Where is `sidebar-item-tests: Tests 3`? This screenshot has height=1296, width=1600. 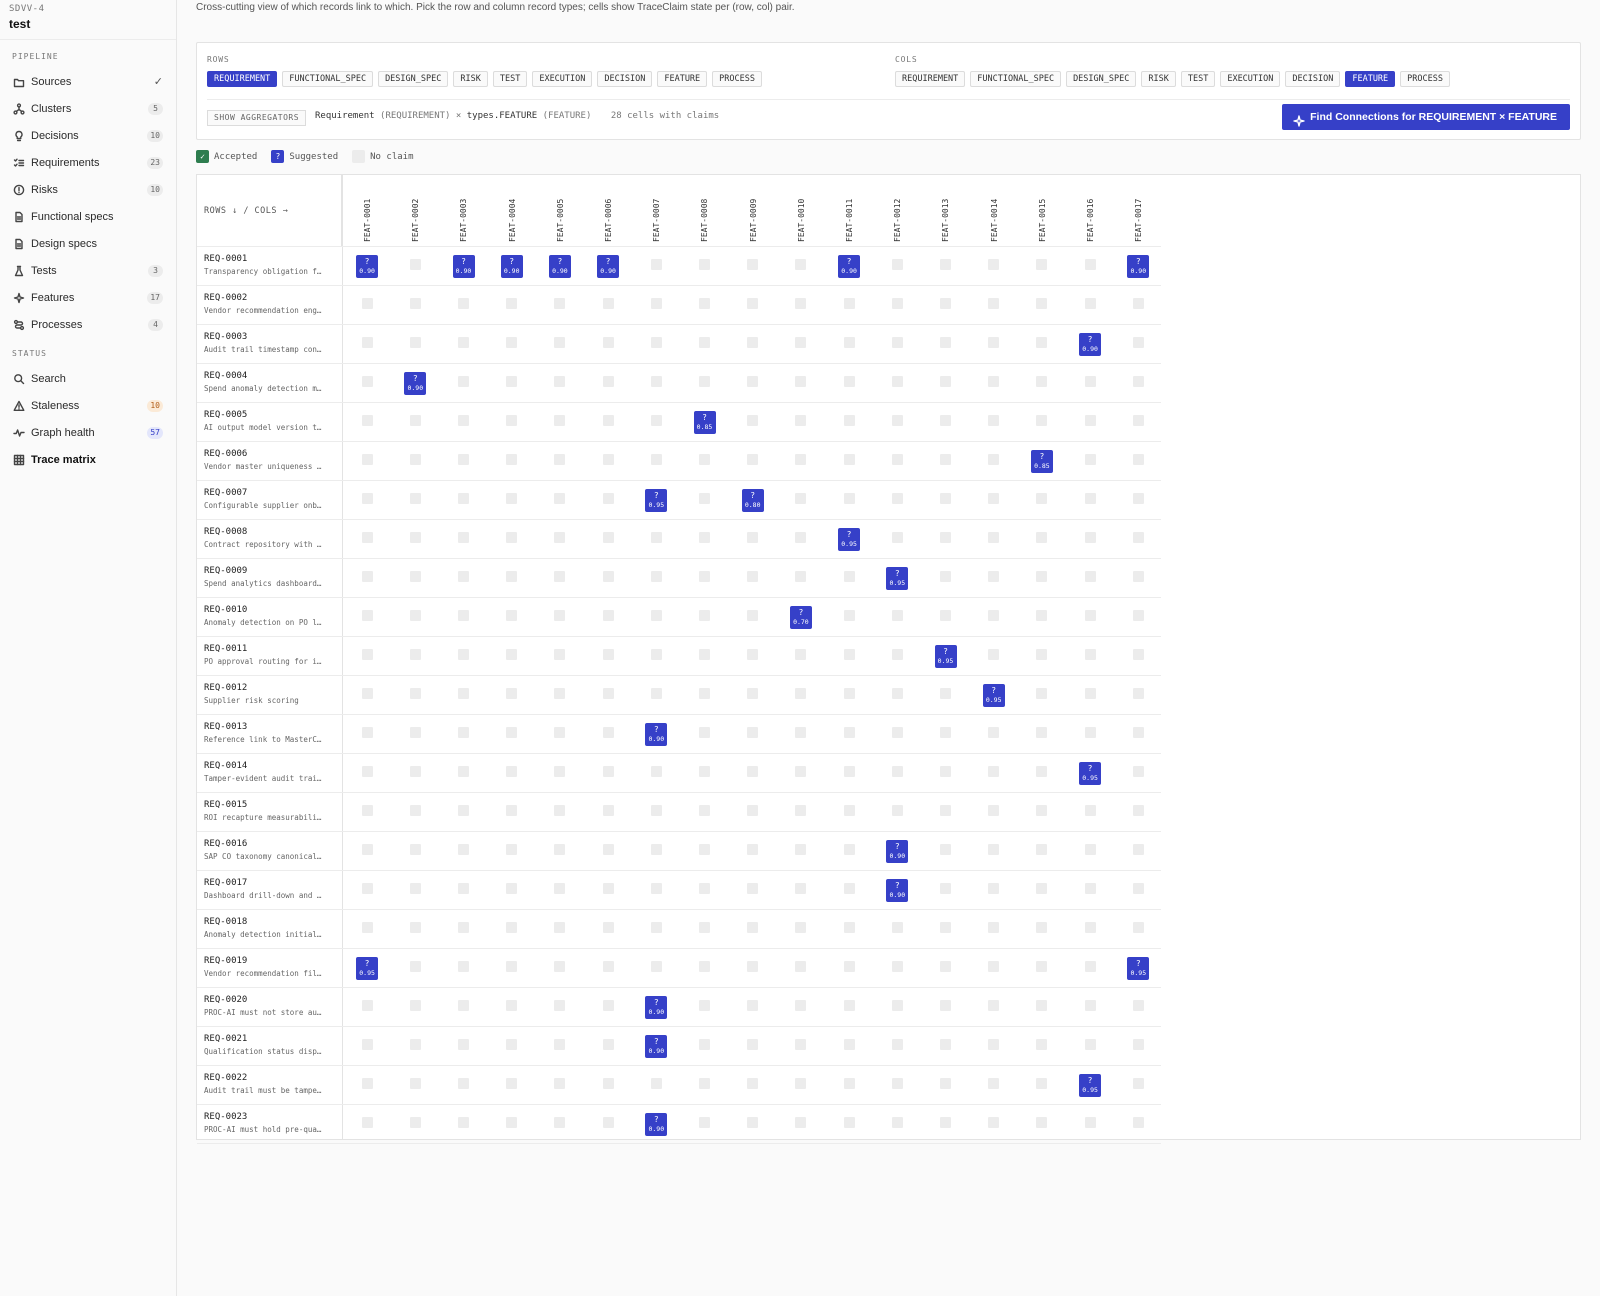 sidebar-item-tests: Tests 3 is located at coordinates (88, 270).